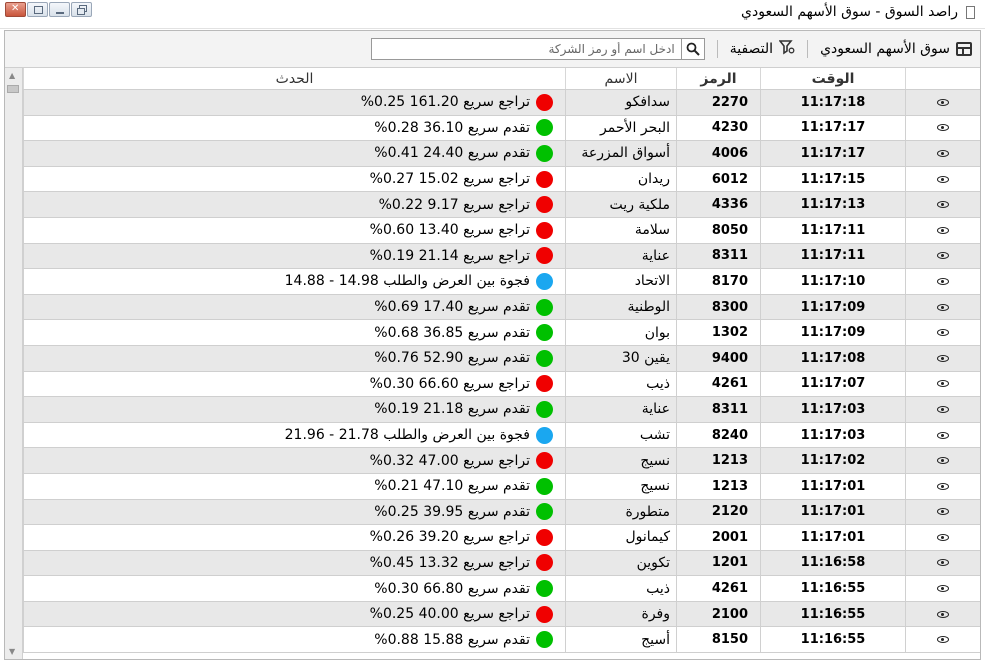  Describe the element at coordinates (501, 563) in the screenshot. I see `table-row: 11:16:58 1201 تكوين تراجع سريع 13.32 0.45%` at that location.